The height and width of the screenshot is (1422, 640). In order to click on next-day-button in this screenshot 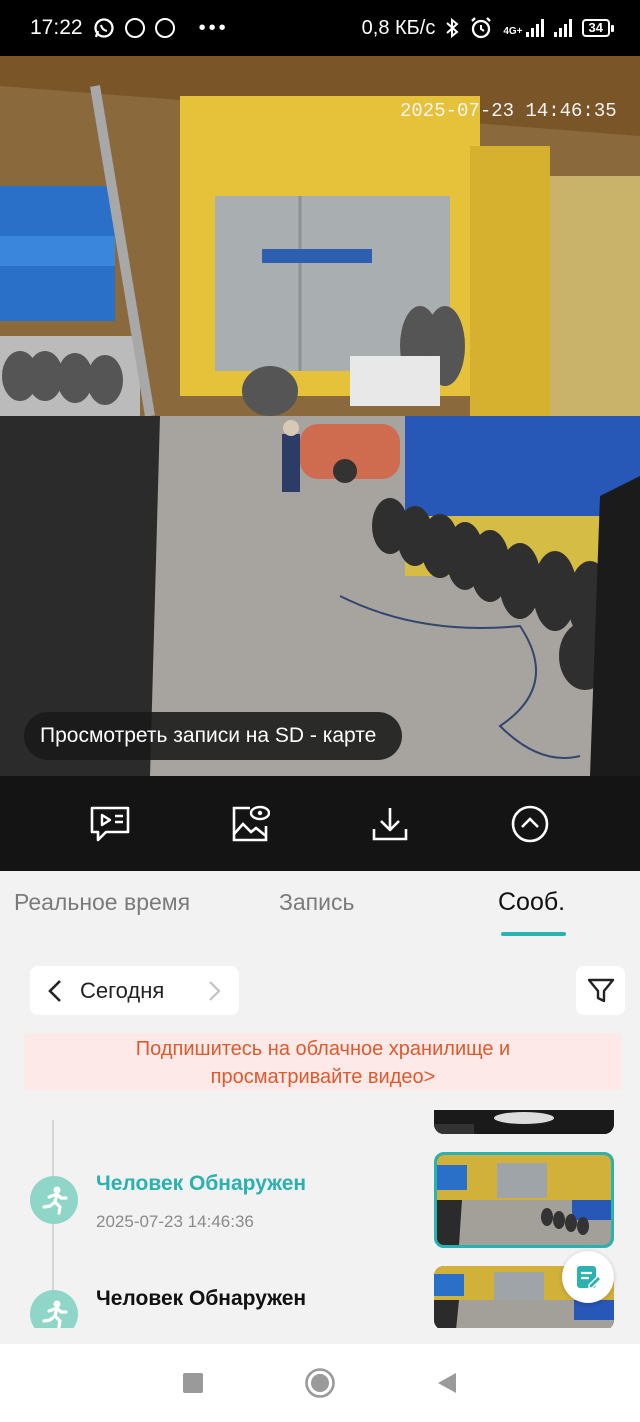, I will do `click(214, 990)`.